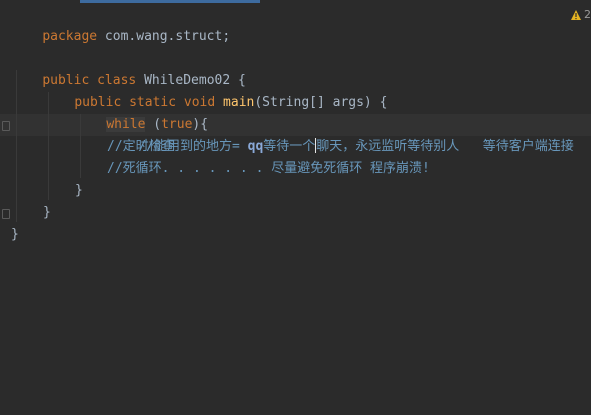  Describe the element at coordinates (128, 68) in the screenshot. I see `code-line-3: public class WhileDemo02 {` at that location.